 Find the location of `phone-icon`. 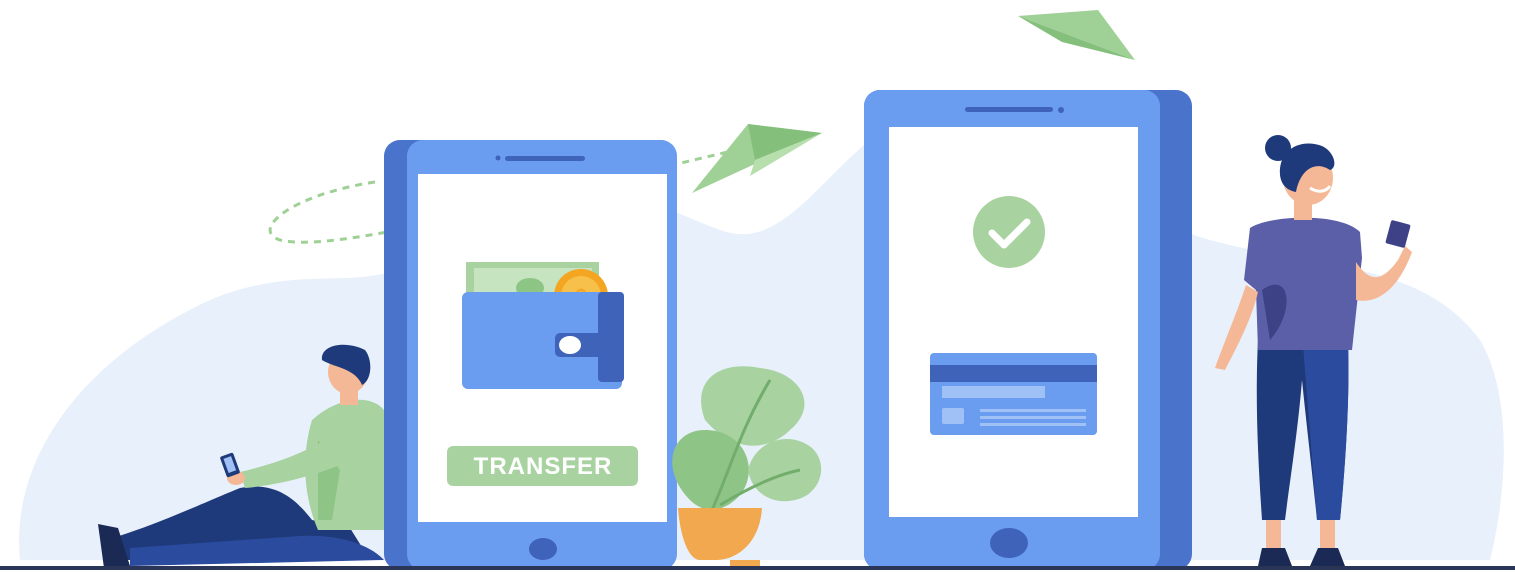

phone-icon is located at coordinates (1398, 234).